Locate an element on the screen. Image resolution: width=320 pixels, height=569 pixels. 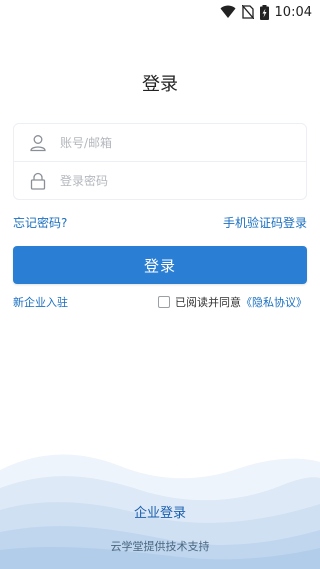
no-sim-icon is located at coordinates (247, 12).